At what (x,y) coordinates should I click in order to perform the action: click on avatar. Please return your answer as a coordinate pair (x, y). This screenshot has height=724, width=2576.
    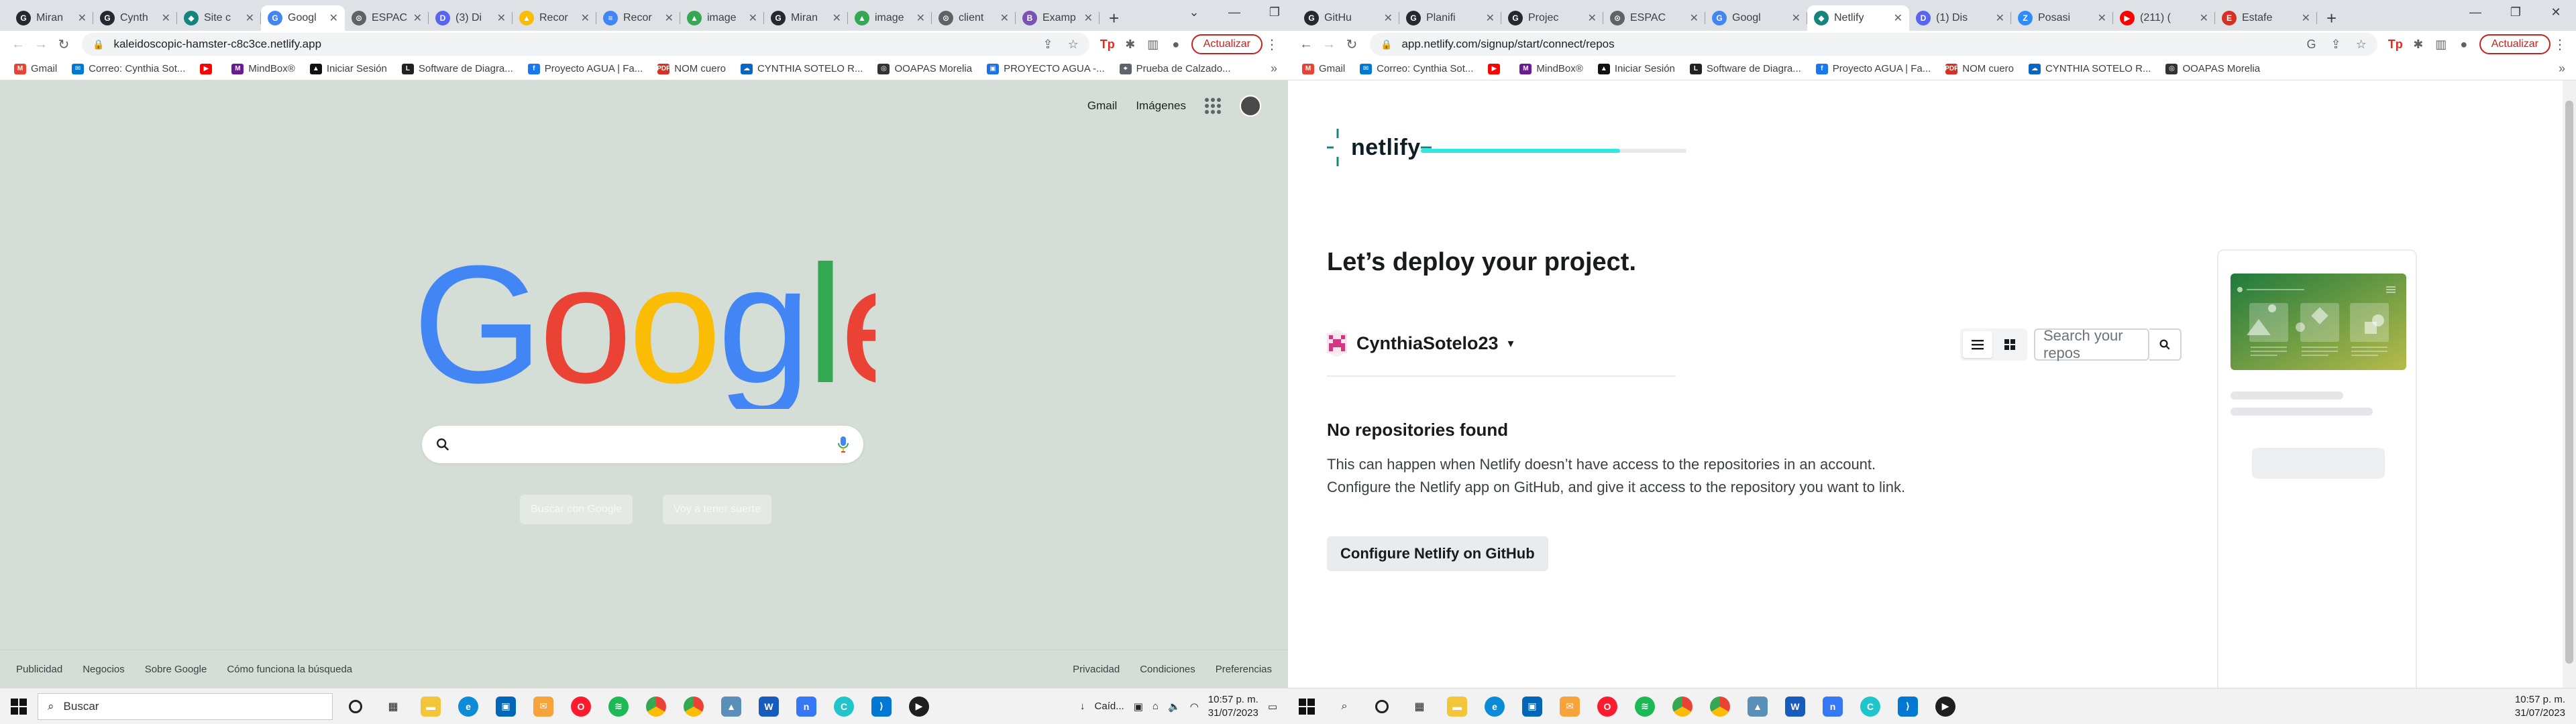
    Looking at the image, I should click on (1250, 106).